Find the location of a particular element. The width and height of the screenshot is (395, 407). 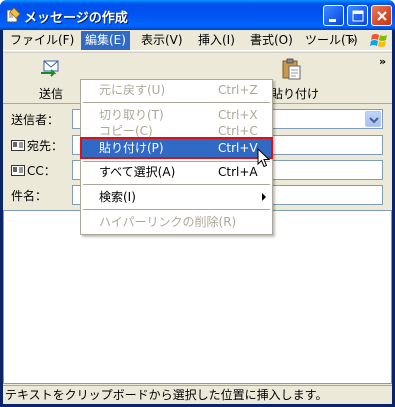

close-button is located at coordinates (381, 15).